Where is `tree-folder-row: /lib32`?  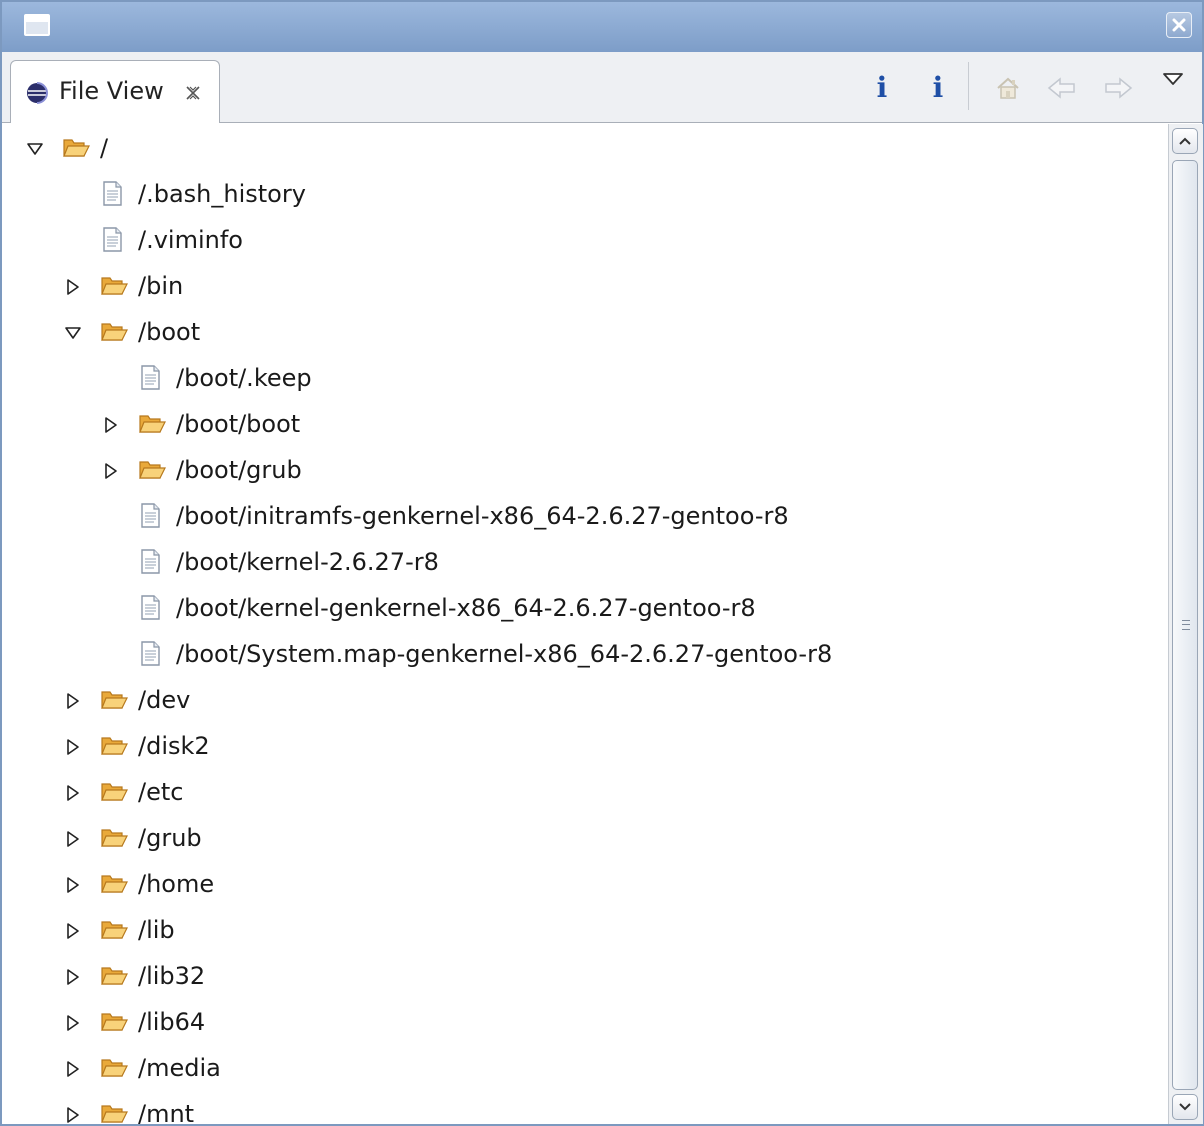 tree-folder-row: /lib32 is located at coordinates (584, 976).